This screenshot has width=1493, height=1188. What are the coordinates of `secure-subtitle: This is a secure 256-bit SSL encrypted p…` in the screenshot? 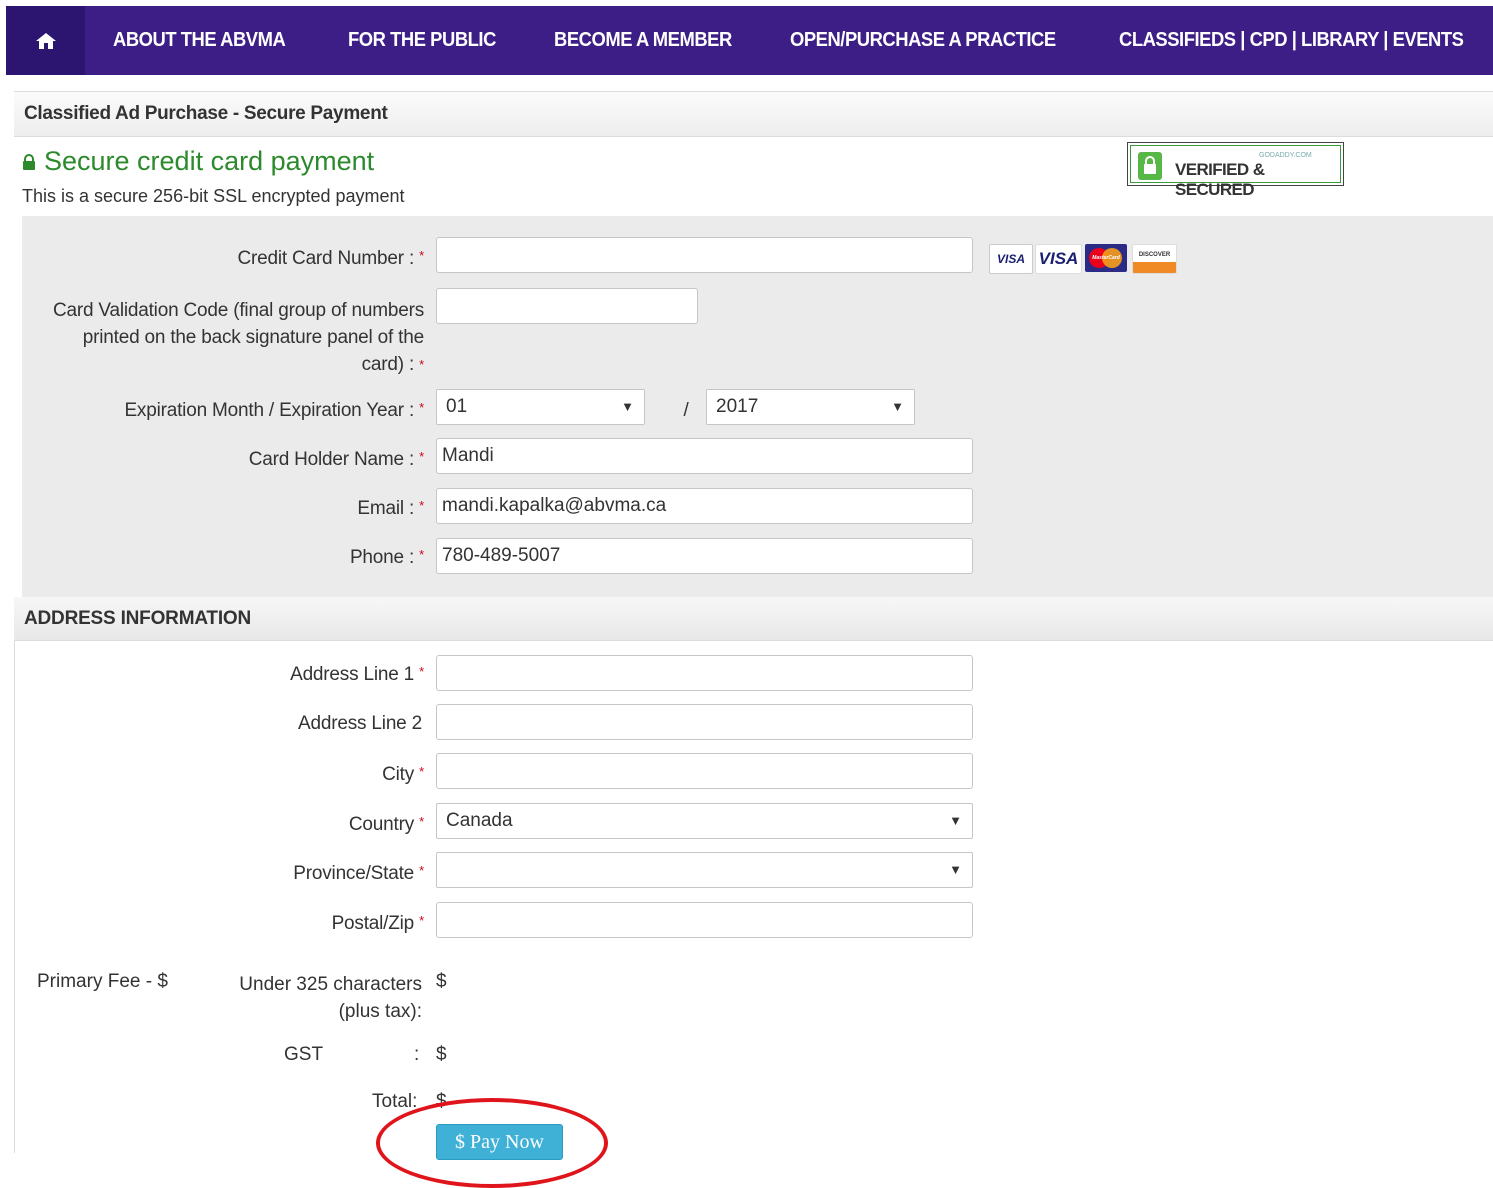 It's located at (213, 196).